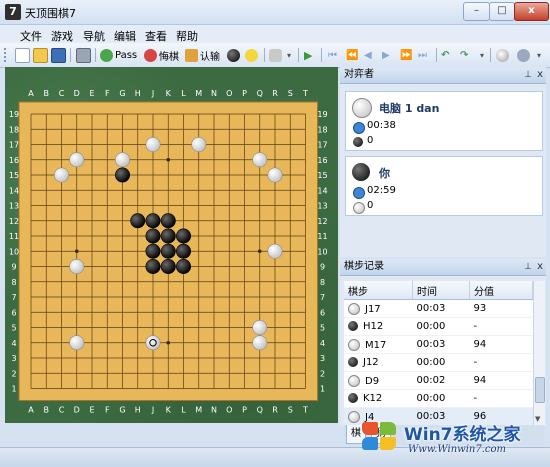 The image size is (550, 467). What do you see at coordinates (373, 398) in the screenshot?
I see `move-text: K12` at bounding box center [373, 398].